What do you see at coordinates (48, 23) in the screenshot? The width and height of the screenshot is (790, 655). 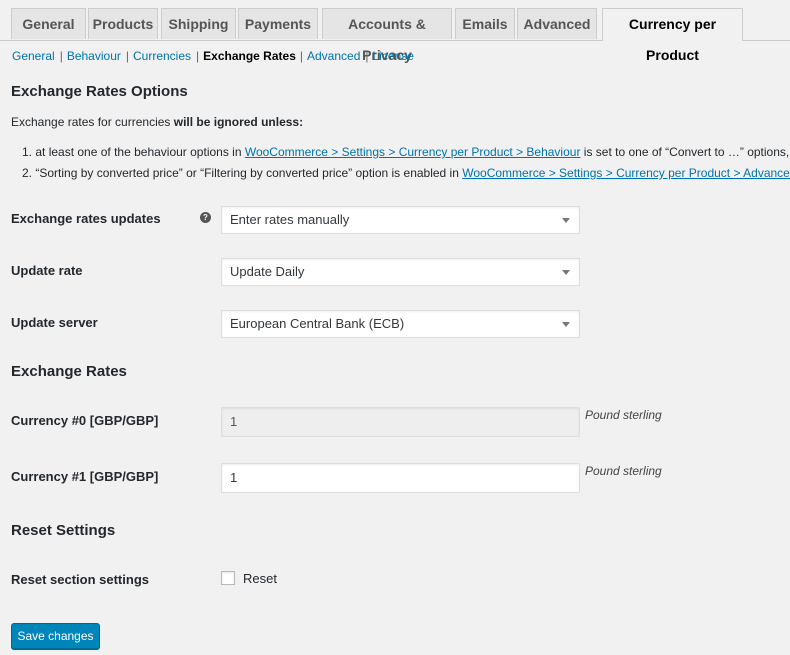 I see `tab-general: General` at bounding box center [48, 23].